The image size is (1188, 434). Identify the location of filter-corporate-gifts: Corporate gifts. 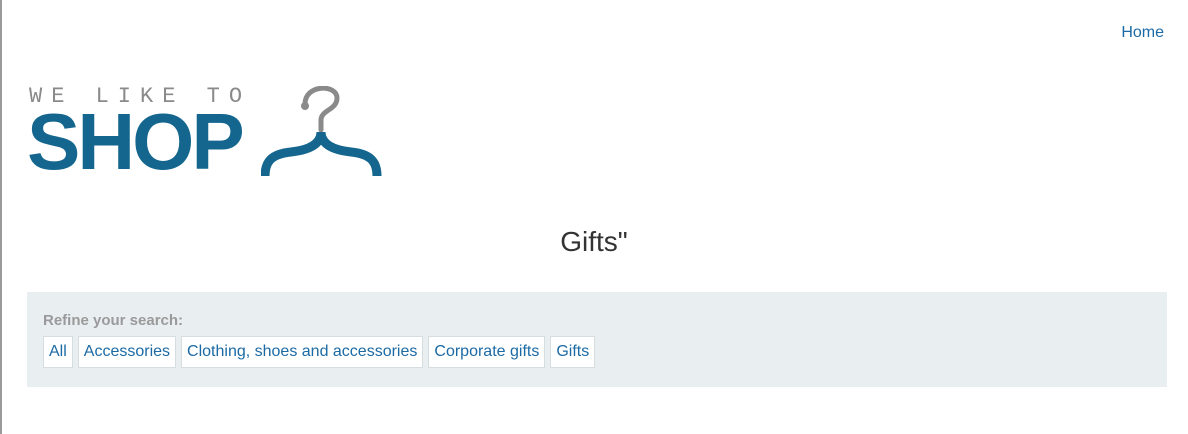
(487, 352).